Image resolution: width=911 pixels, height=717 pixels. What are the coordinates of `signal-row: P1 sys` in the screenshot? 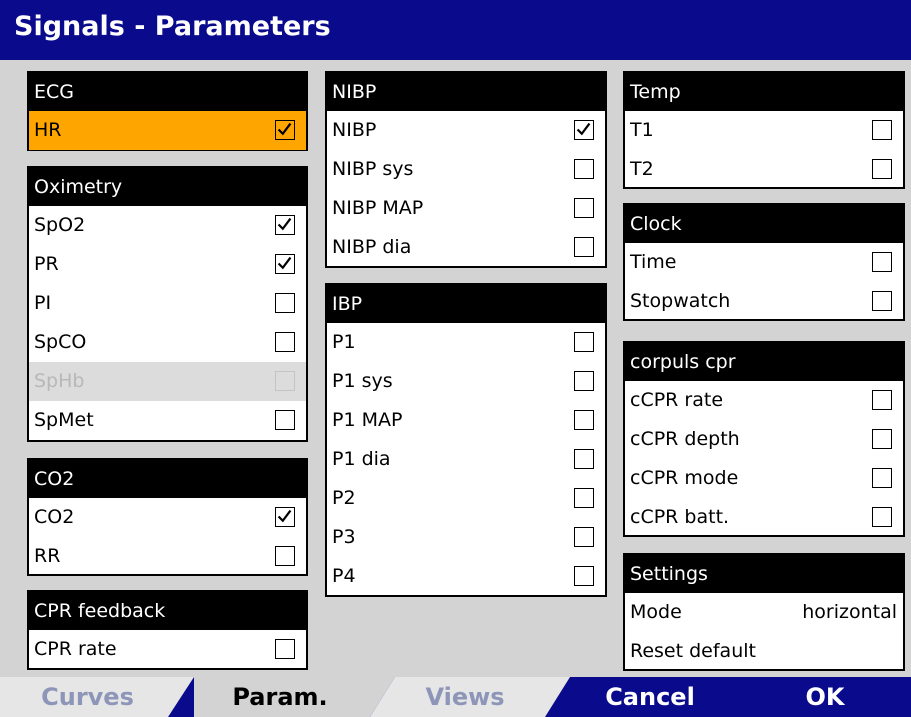 It's located at (466, 381).